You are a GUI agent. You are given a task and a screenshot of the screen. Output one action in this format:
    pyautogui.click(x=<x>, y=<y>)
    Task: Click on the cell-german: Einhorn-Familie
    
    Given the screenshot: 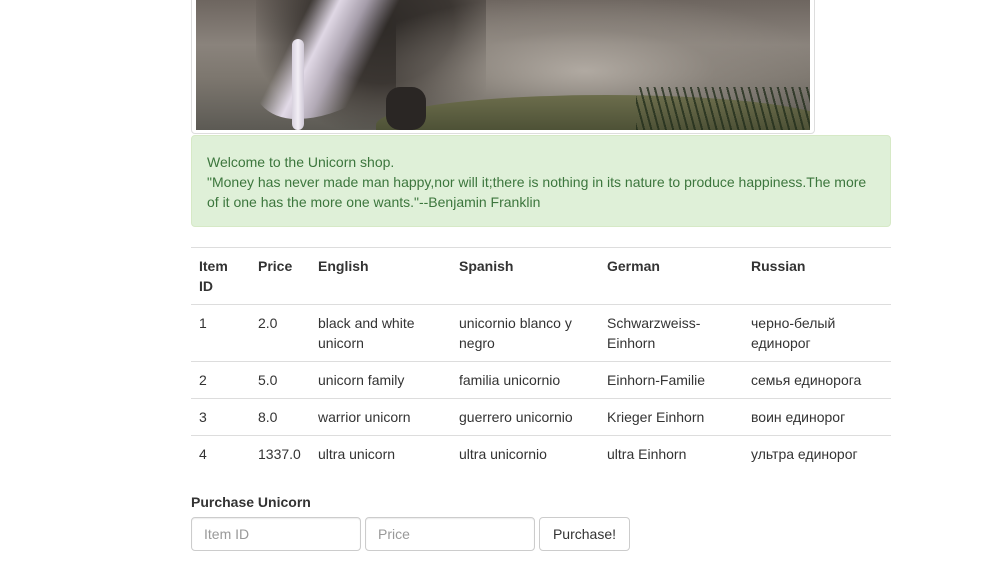 What is the action you would take?
    pyautogui.click(x=671, y=380)
    